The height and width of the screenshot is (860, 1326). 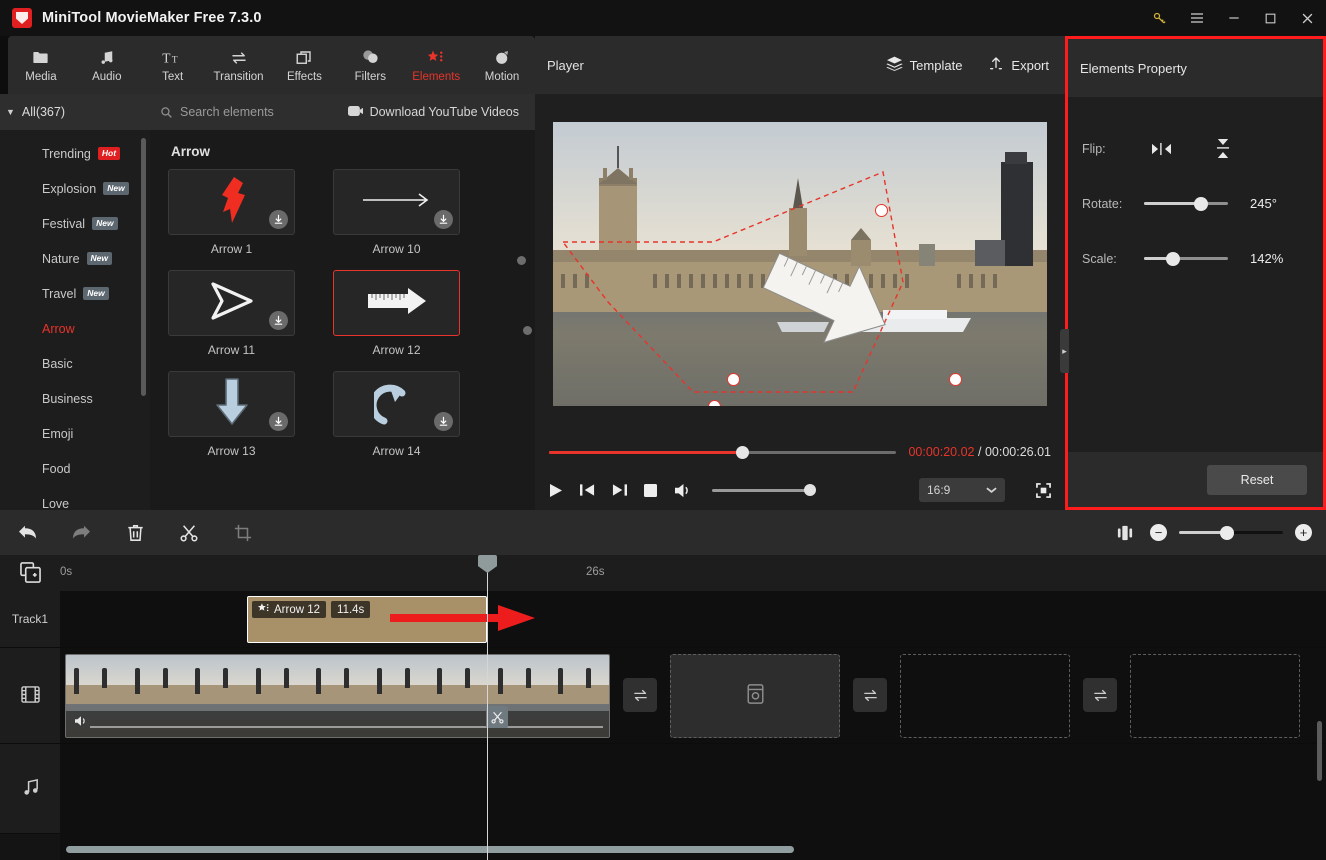 What do you see at coordinates (30, 619) in the screenshot?
I see `track-header-track1: Track1` at bounding box center [30, 619].